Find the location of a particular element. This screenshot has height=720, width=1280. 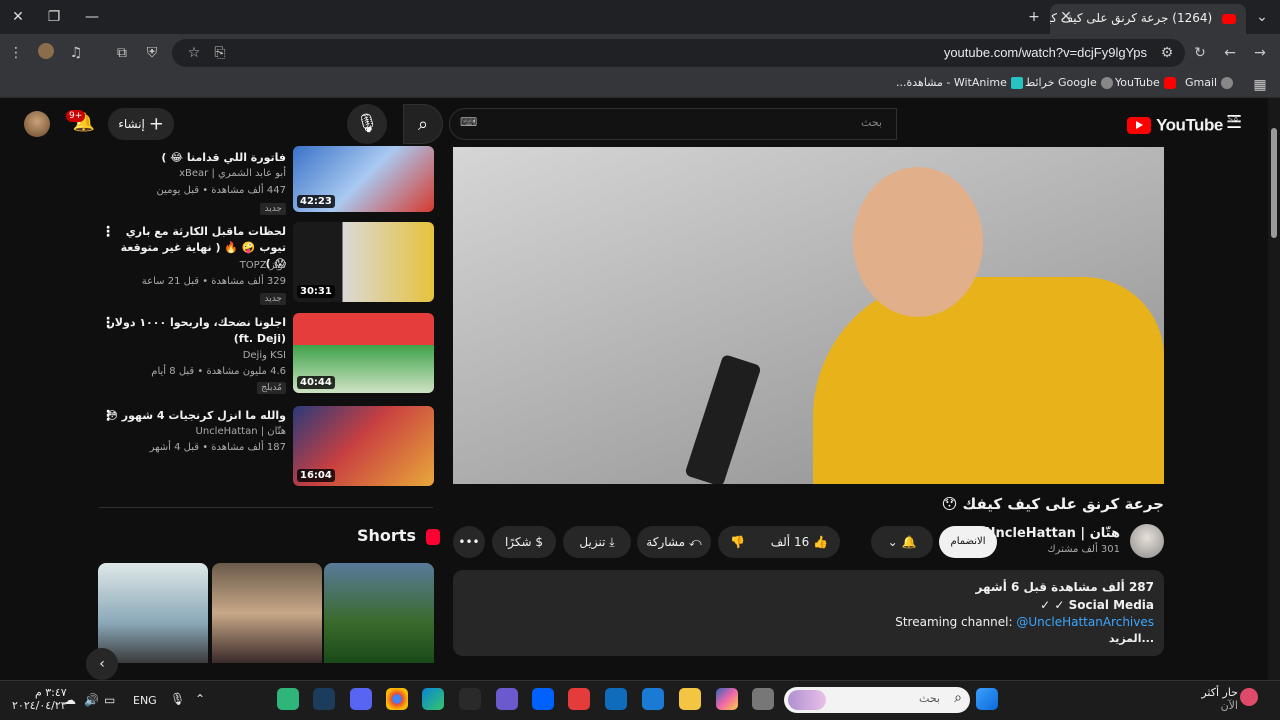

microphone-icon: 🎙 is located at coordinates (367, 123).